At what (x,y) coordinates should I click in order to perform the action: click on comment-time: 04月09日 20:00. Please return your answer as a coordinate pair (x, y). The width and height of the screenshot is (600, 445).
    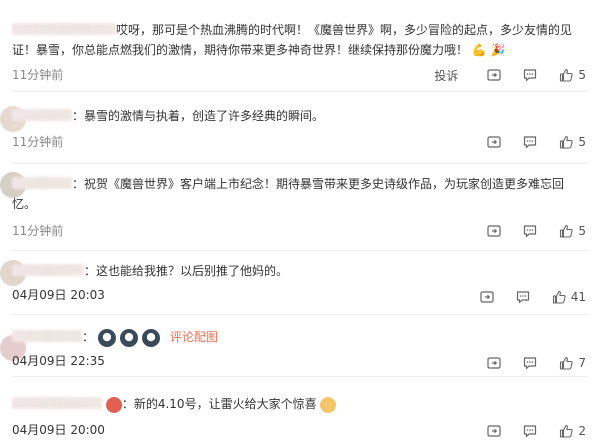
    Looking at the image, I should click on (58, 430).